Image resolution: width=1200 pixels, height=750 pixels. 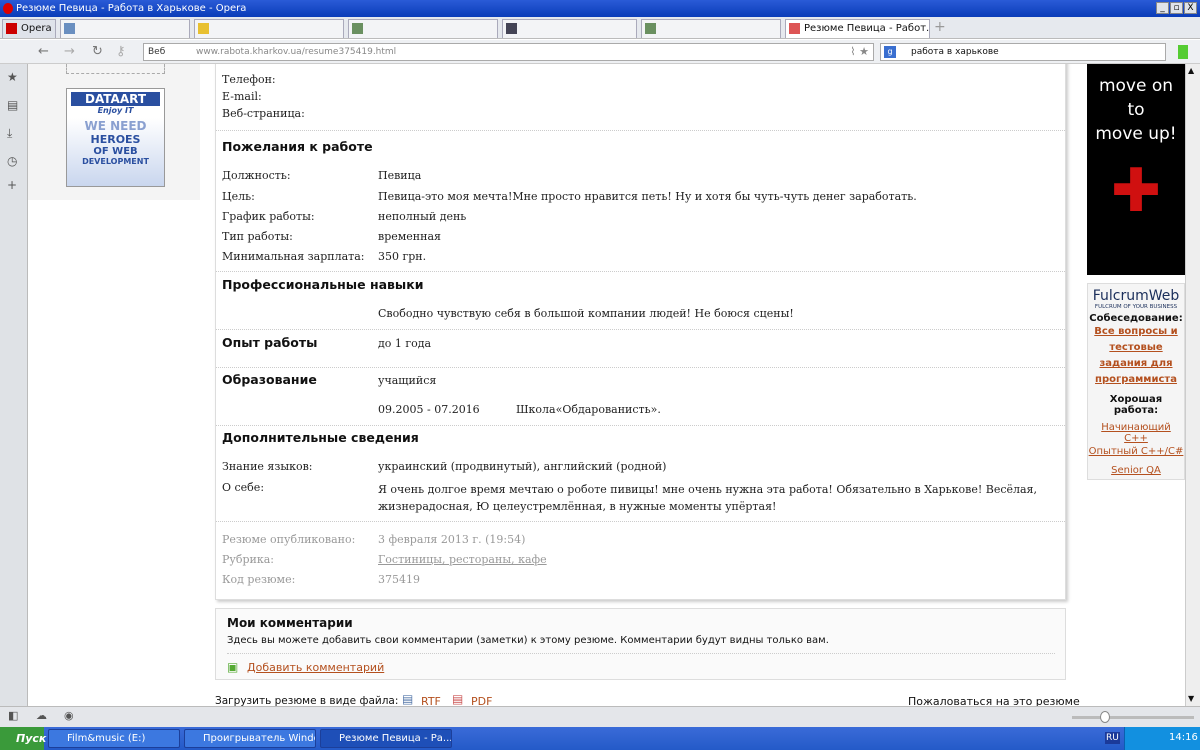 What do you see at coordinates (1136, 318) in the screenshot?
I see `interview-label: Собеседование:` at bounding box center [1136, 318].